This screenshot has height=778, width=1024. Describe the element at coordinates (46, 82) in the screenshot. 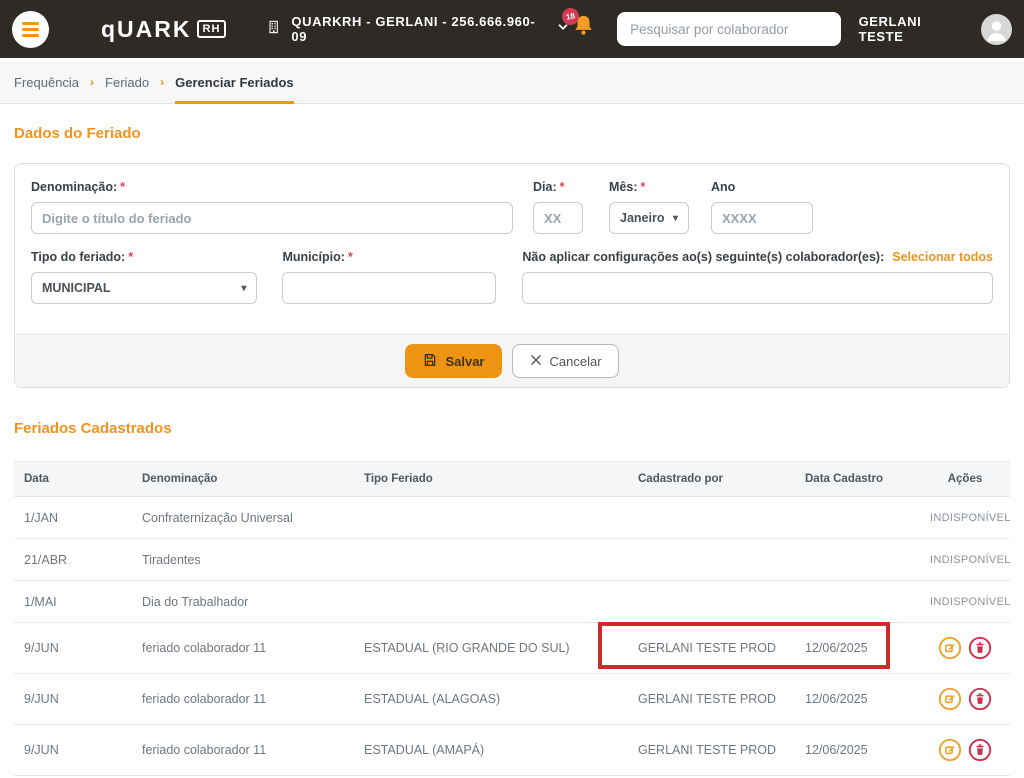

I see `breadcrumb-item-frequencia: Frequência` at that location.